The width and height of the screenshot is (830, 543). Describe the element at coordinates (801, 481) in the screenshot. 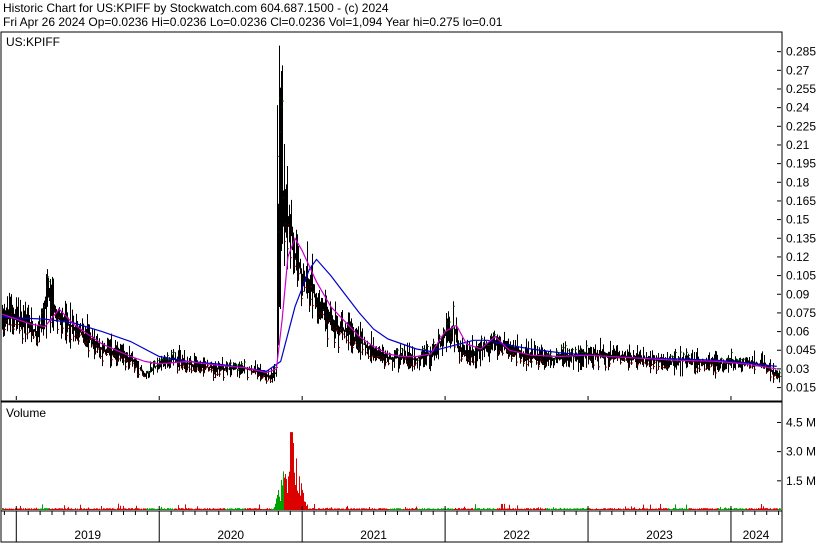

I see `volume-y-tick-label: 1.5 M` at that location.